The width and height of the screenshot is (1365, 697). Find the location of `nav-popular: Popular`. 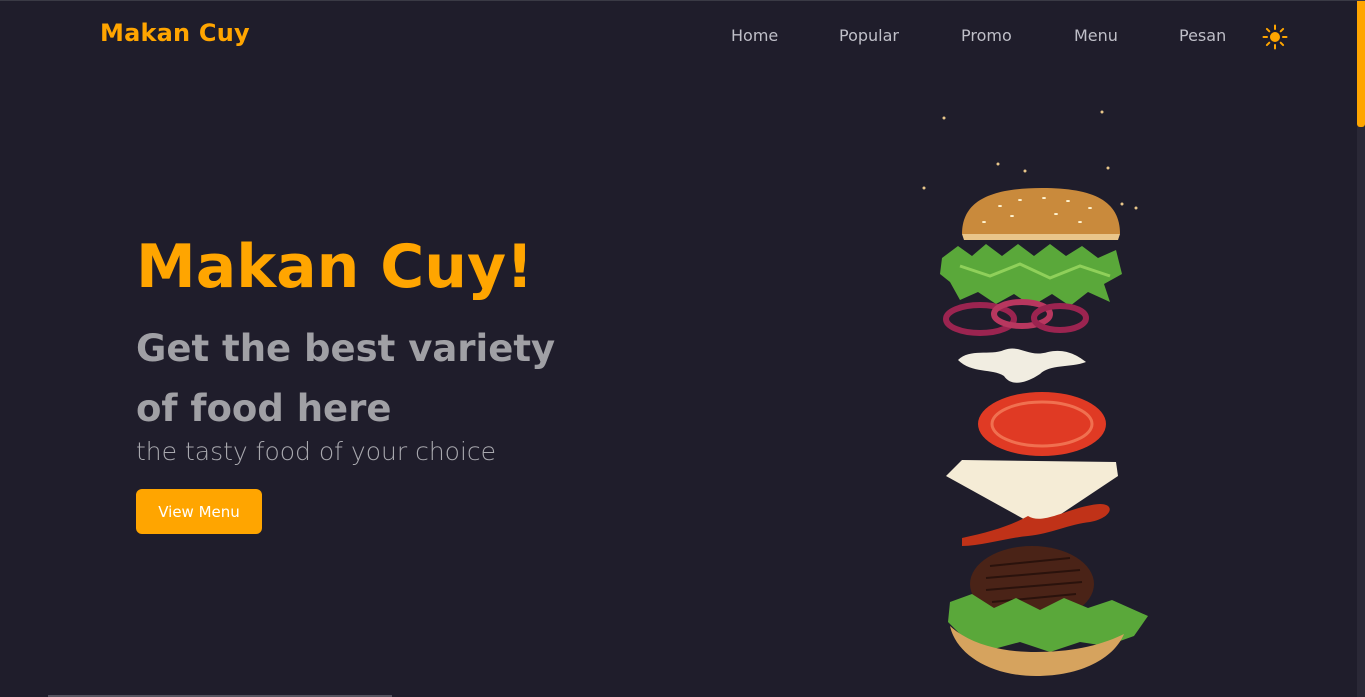

nav-popular: Popular is located at coordinates (869, 35).